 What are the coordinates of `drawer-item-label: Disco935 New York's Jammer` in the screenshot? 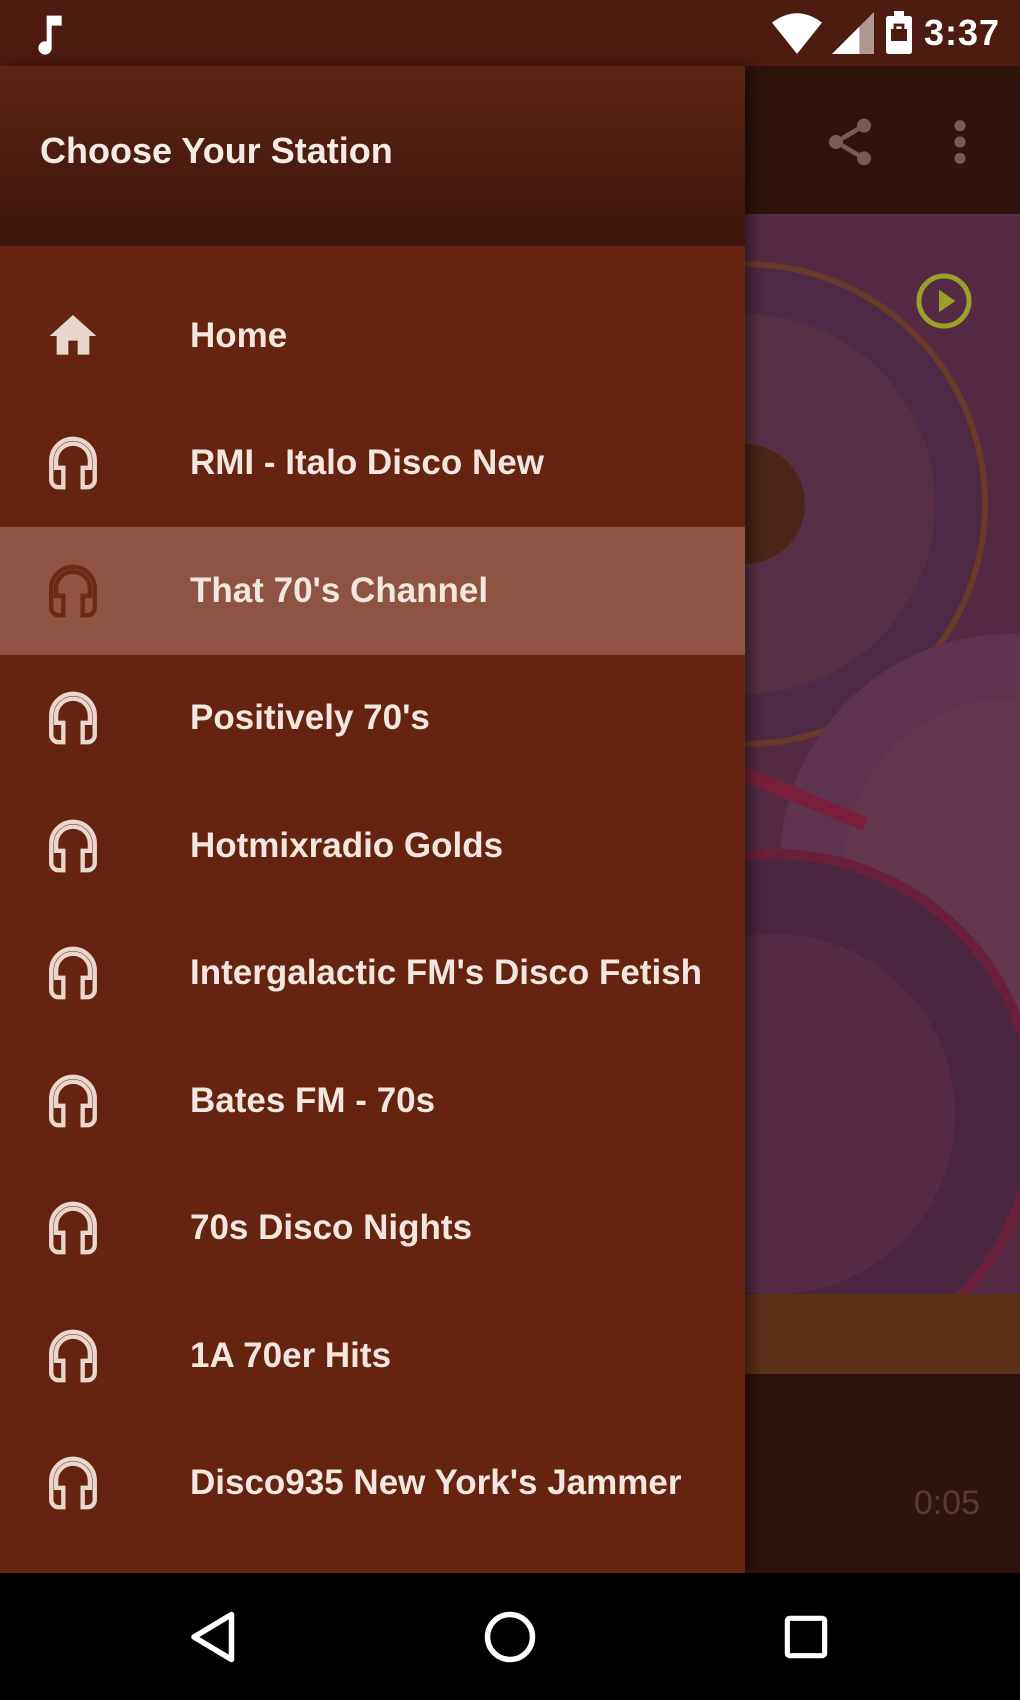 It's located at (436, 1483).